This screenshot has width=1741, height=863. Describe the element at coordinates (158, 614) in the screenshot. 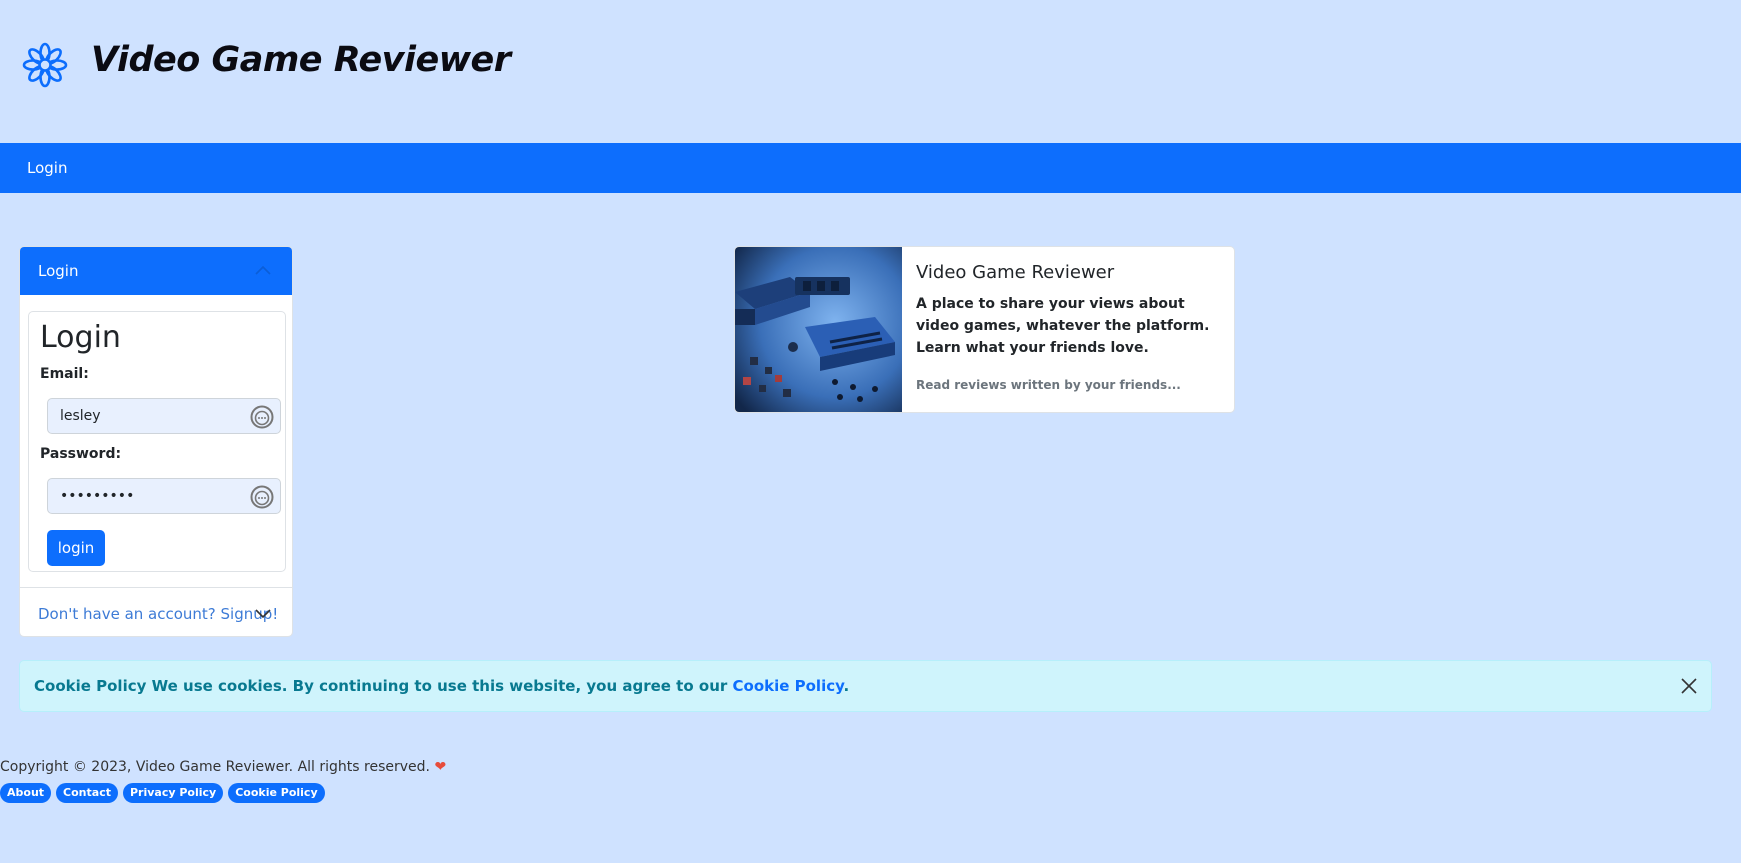

I see `signup-accordion-toggle: Don't have an account? Signup!` at that location.